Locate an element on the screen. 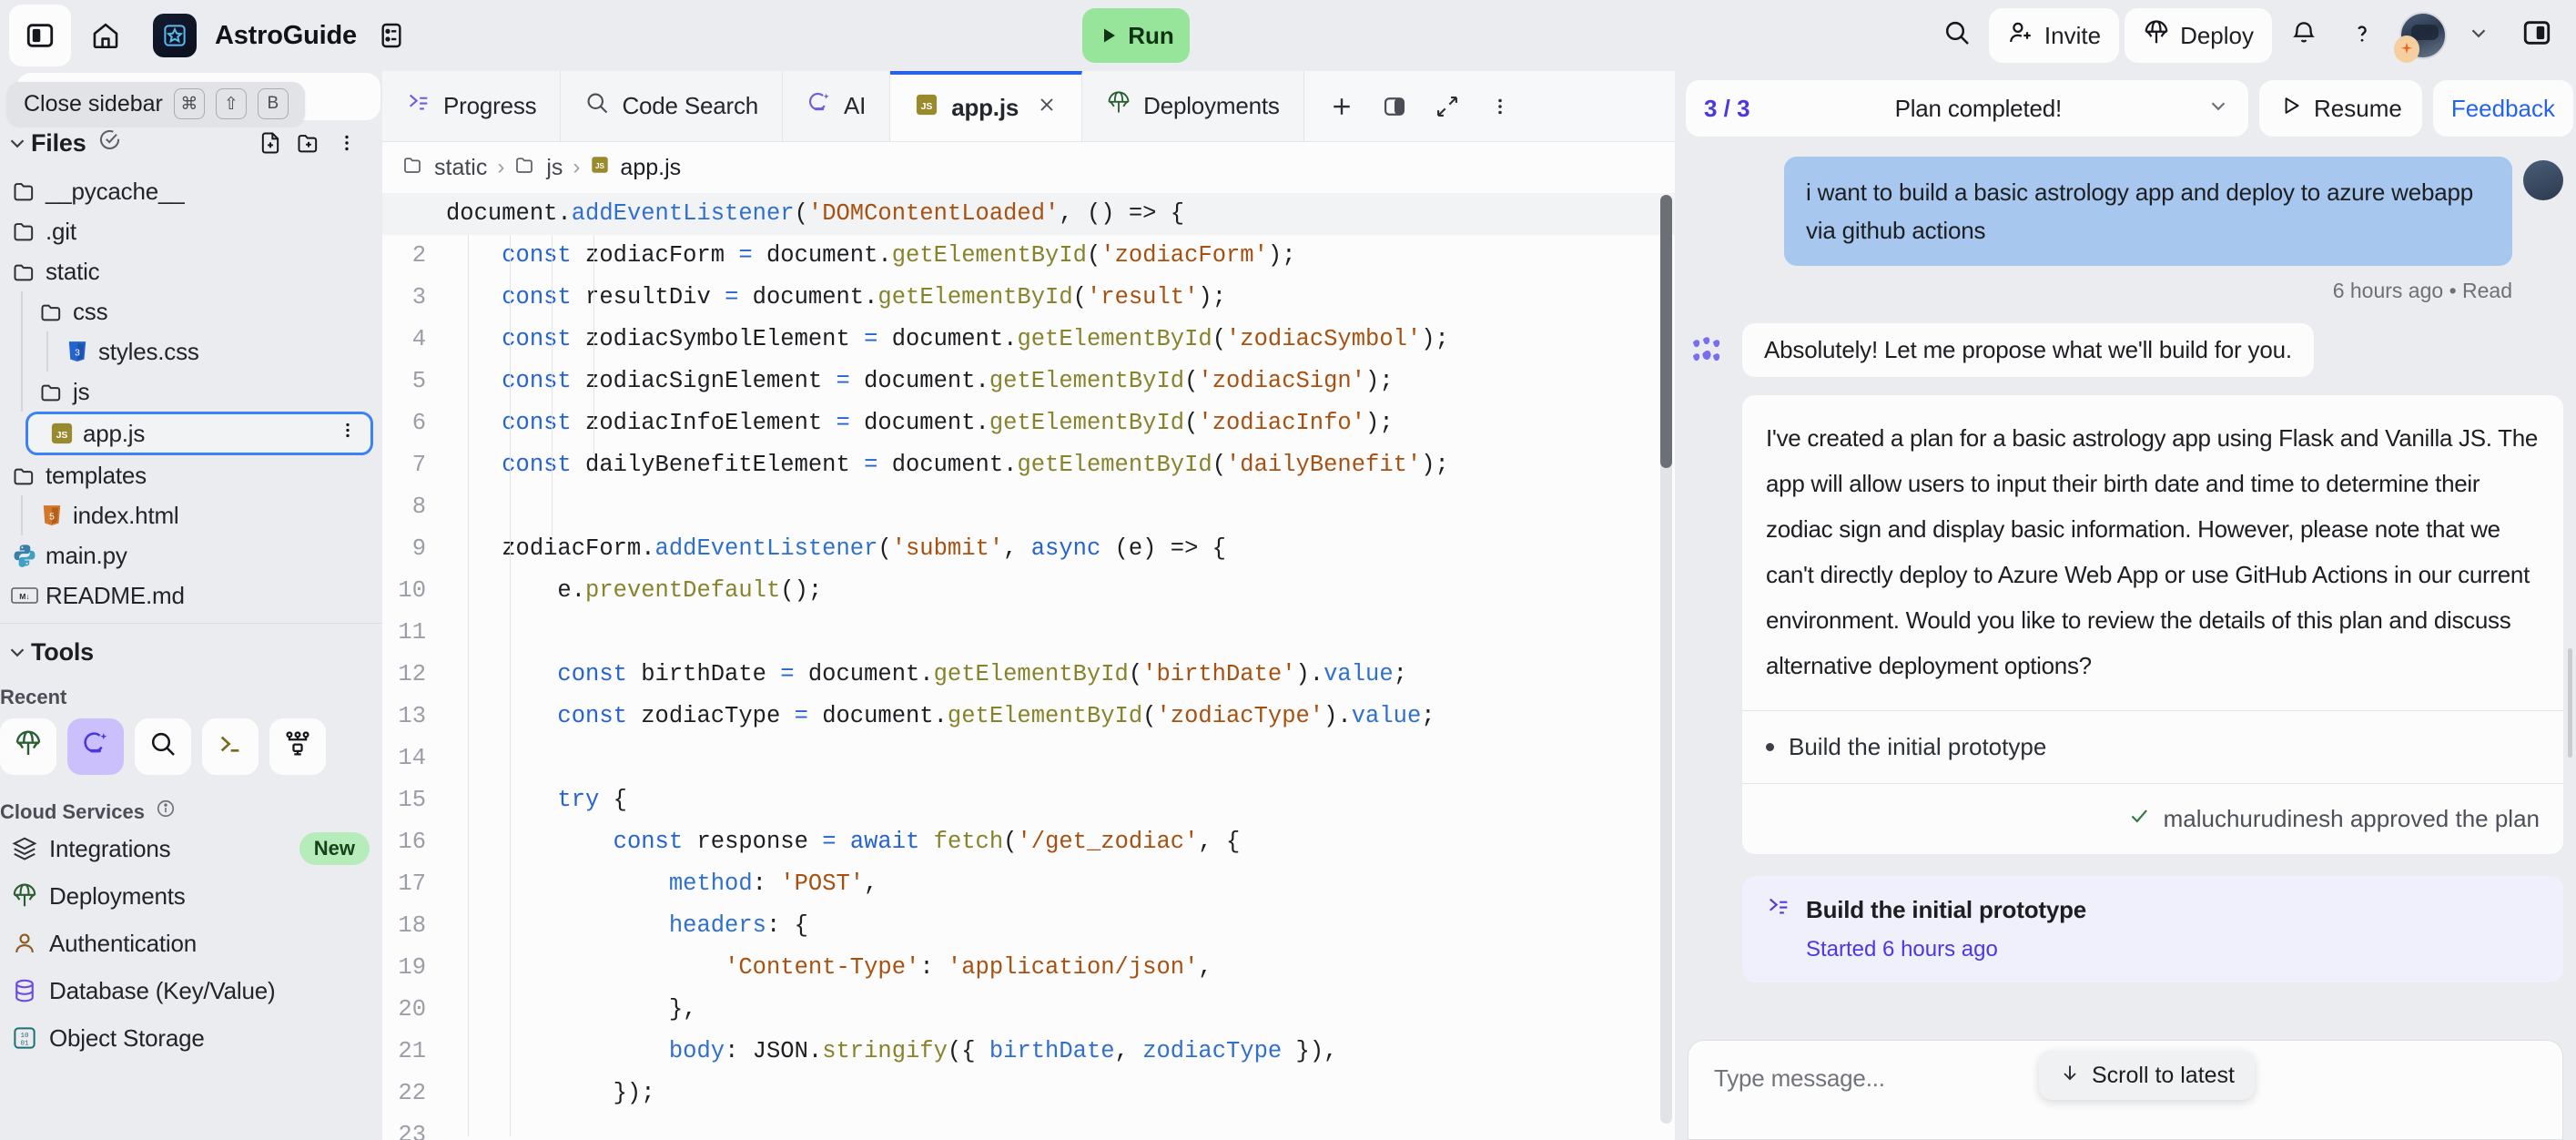 The height and width of the screenshot is (1140, 2576). plan-status-bar: 3 / 3 Plan completed! is located at coordinates (1967, 108).